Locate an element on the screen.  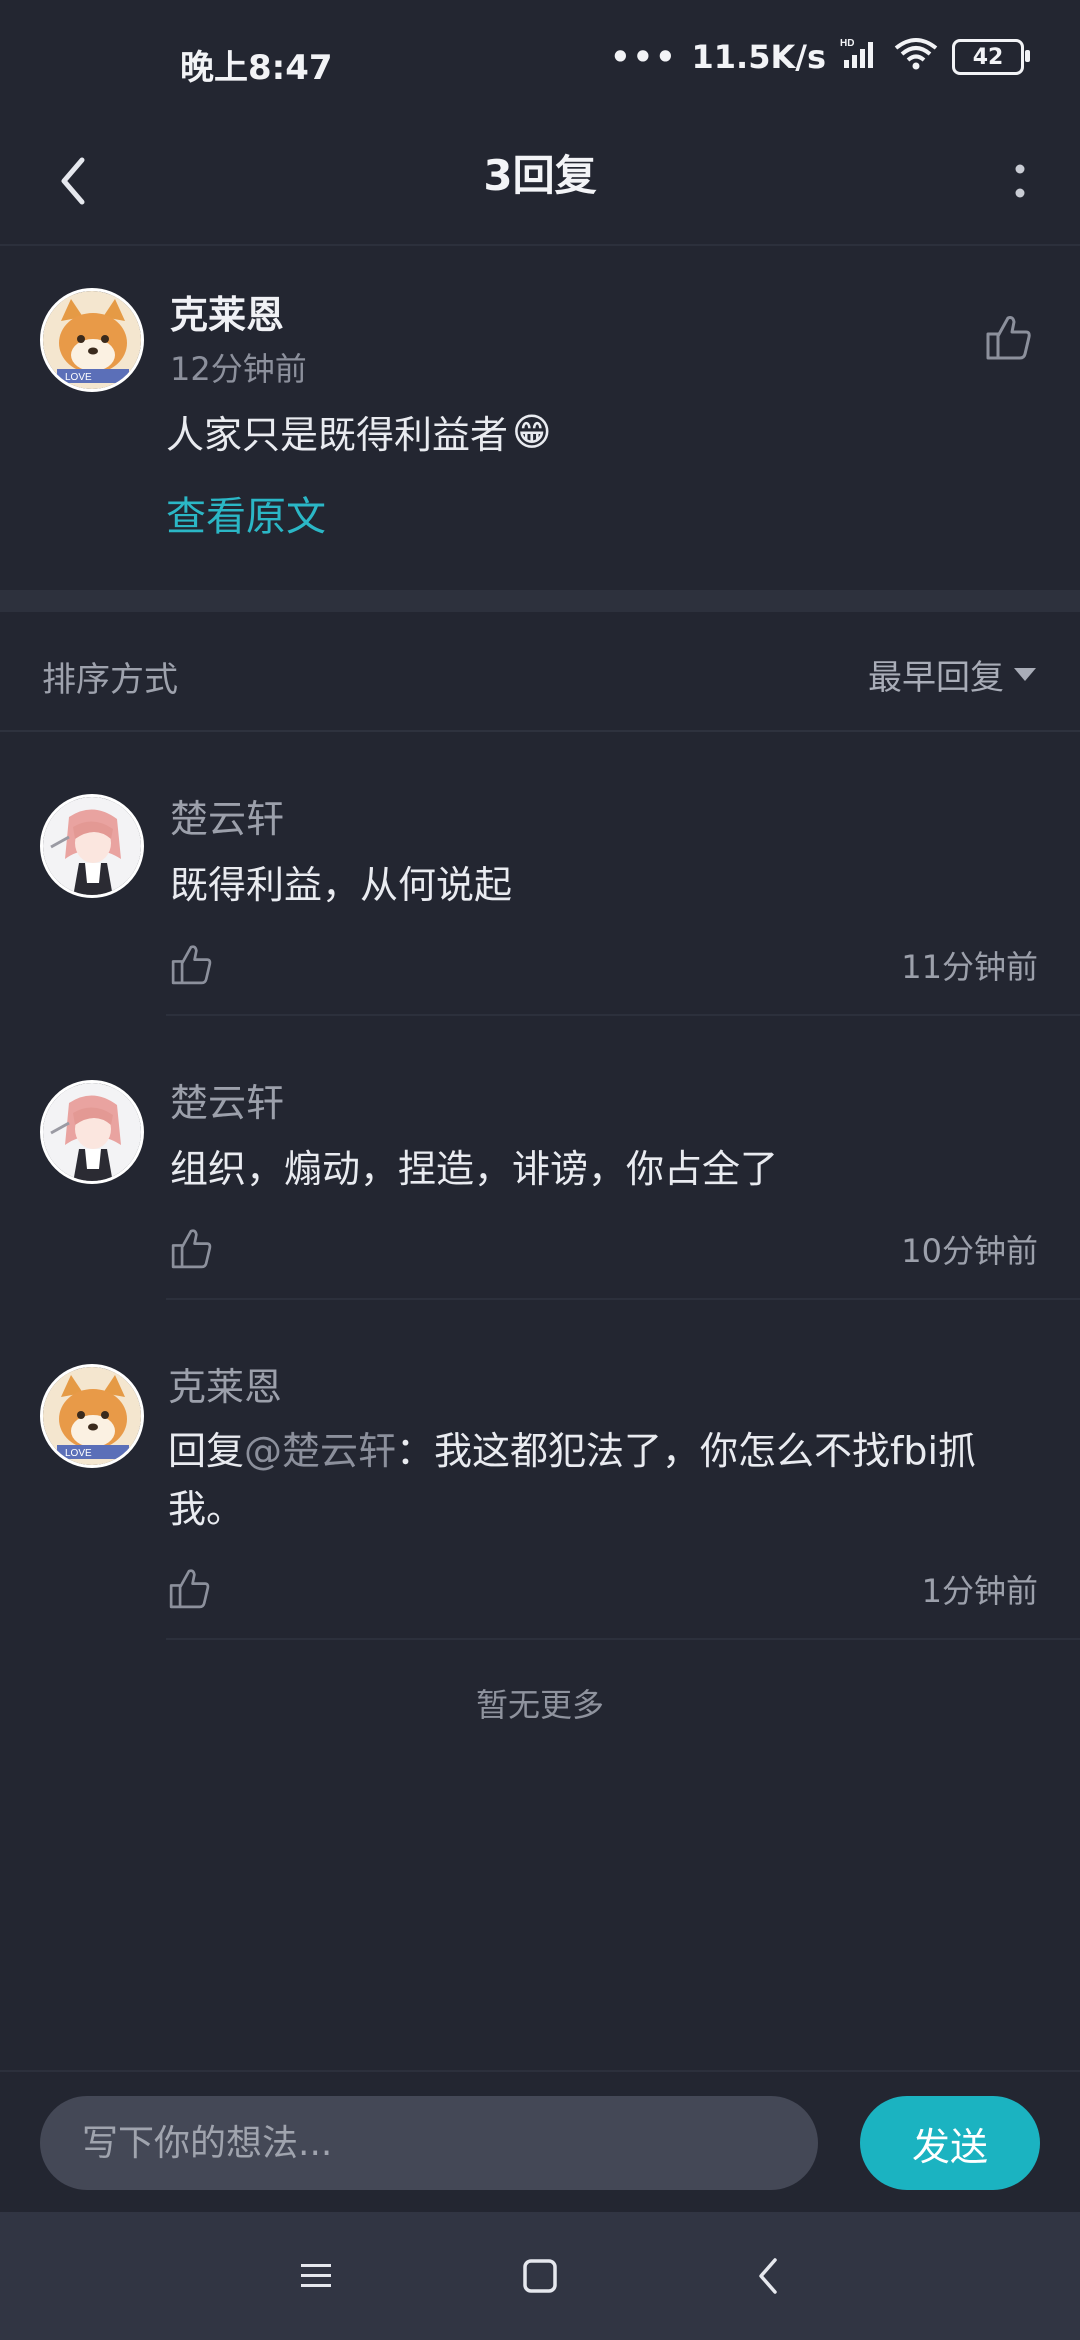
comment-author: 克莱恩 is located at coordinates (227, 311).